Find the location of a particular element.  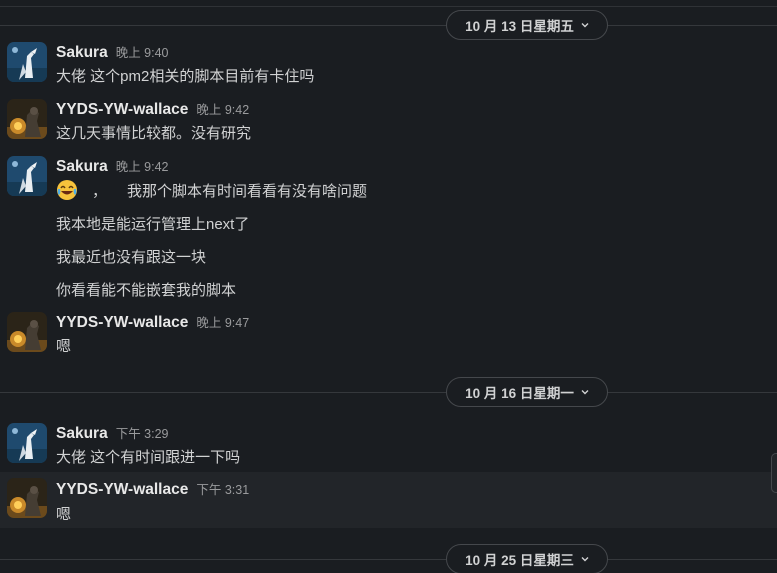

date-jump-button: 10 月 25 日星期三 is located at coordinates (527, 558).